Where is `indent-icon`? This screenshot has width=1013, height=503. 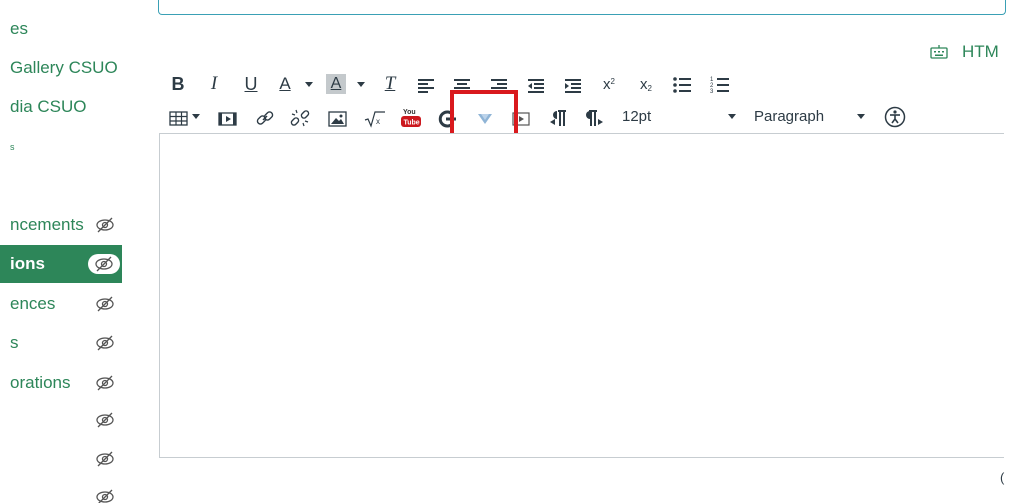 indent-icon is located at coordinates (573, 86).